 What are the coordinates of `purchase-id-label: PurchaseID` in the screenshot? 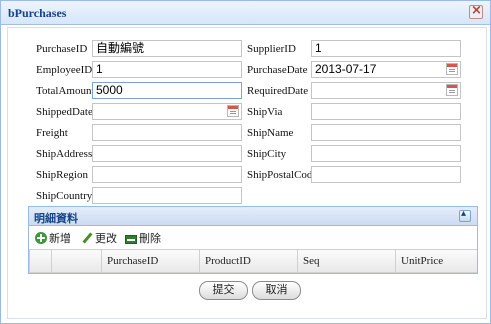 It's located at (62, 49).